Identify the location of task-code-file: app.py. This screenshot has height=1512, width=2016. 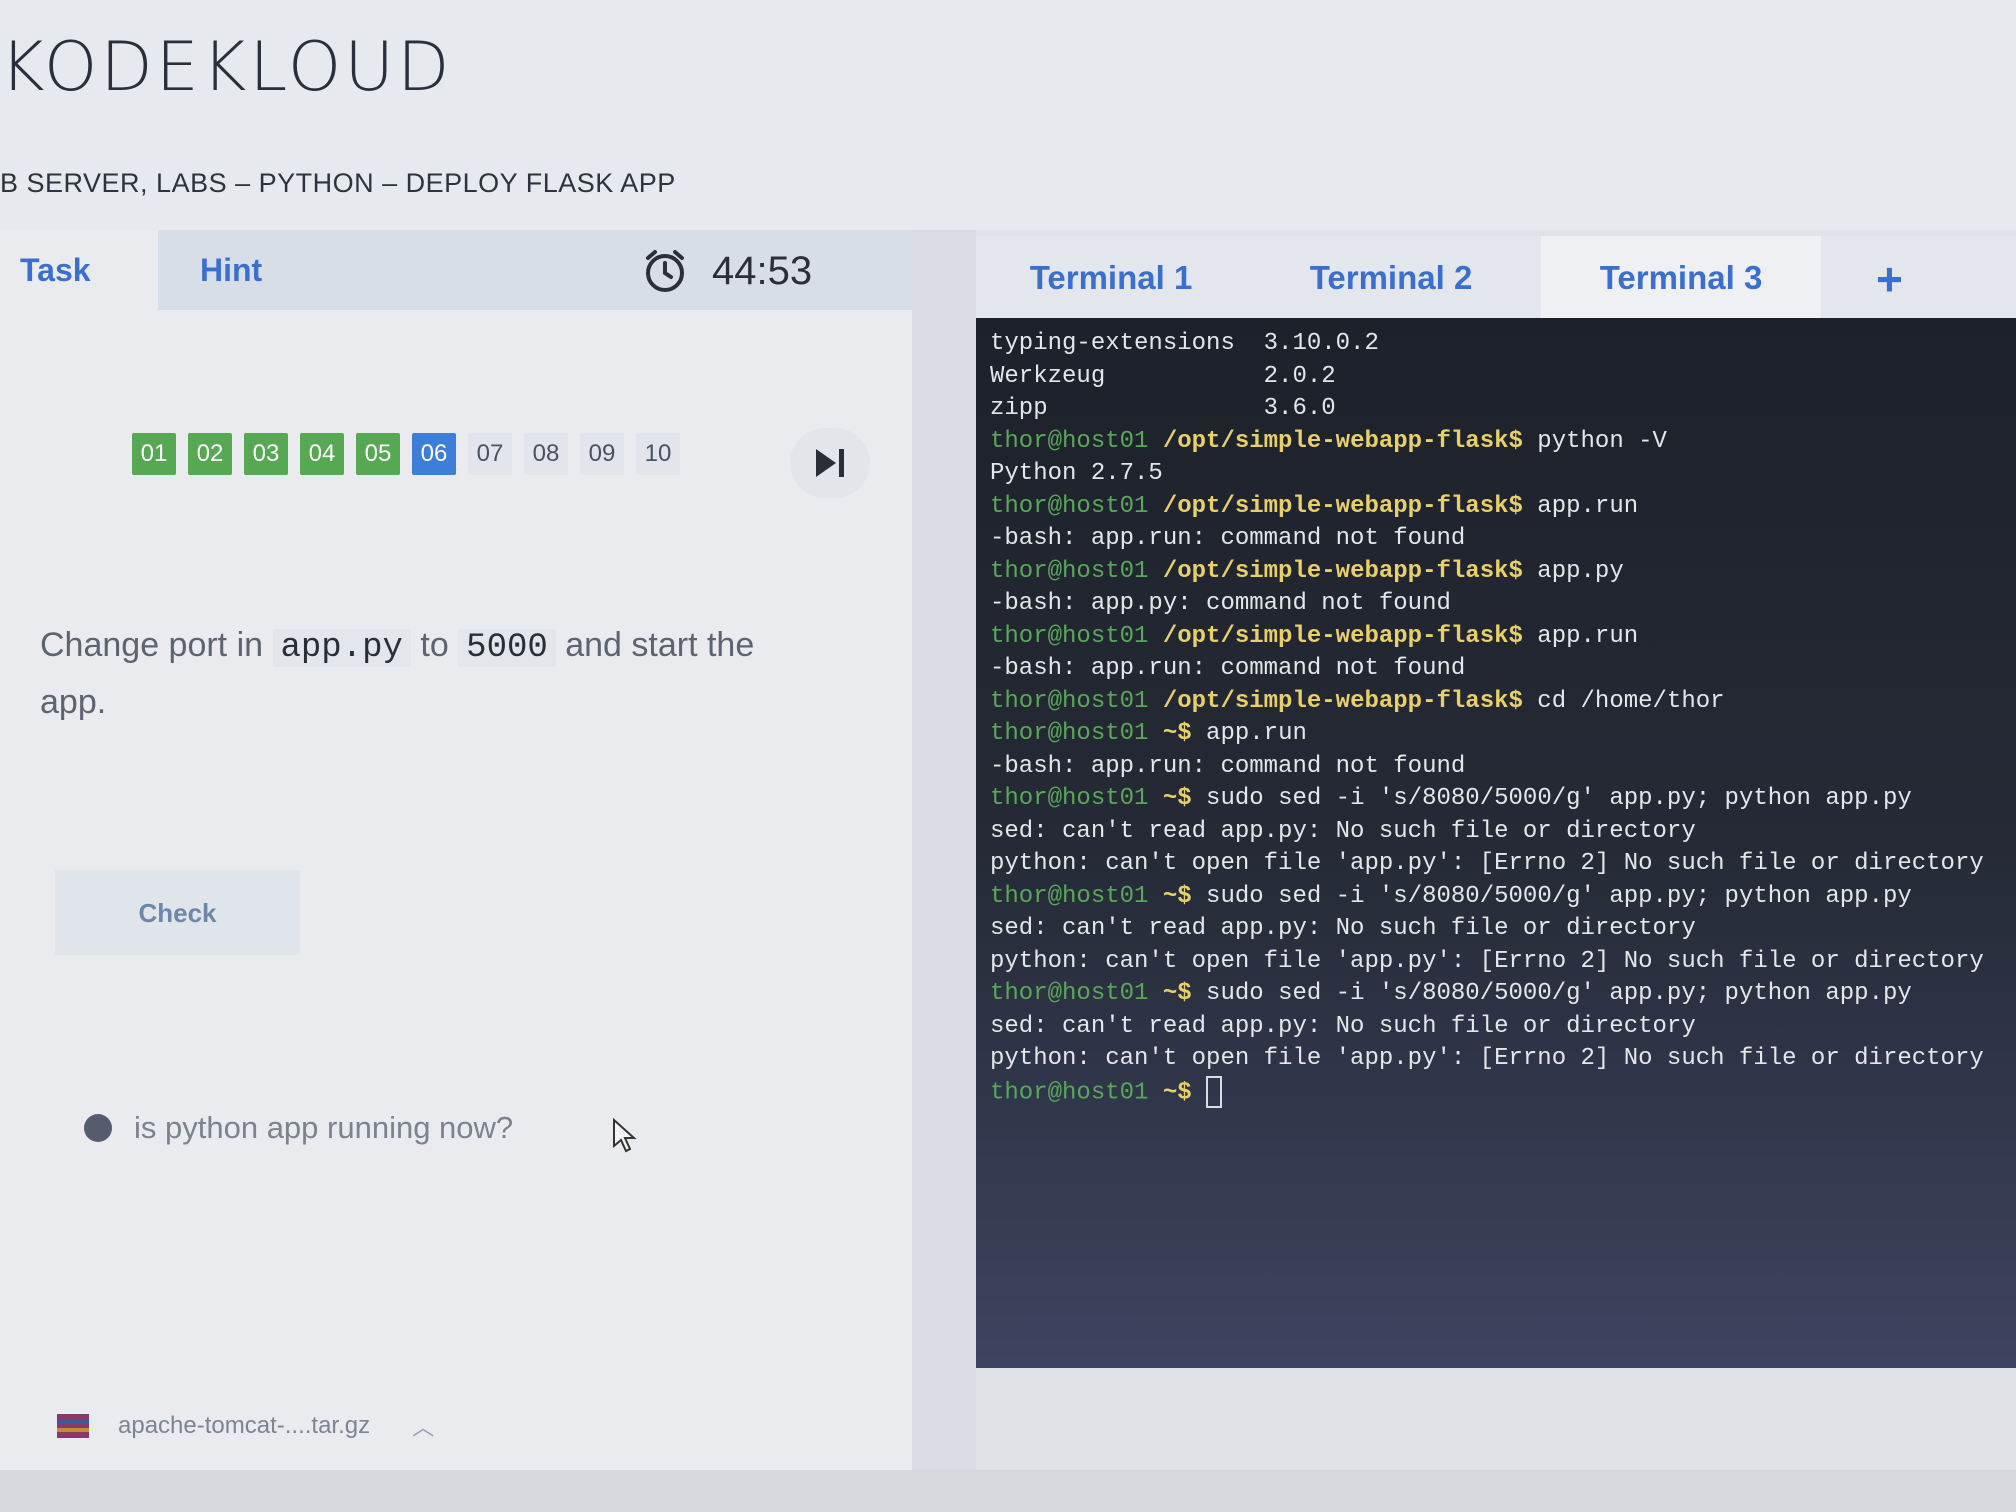
(341, 648).